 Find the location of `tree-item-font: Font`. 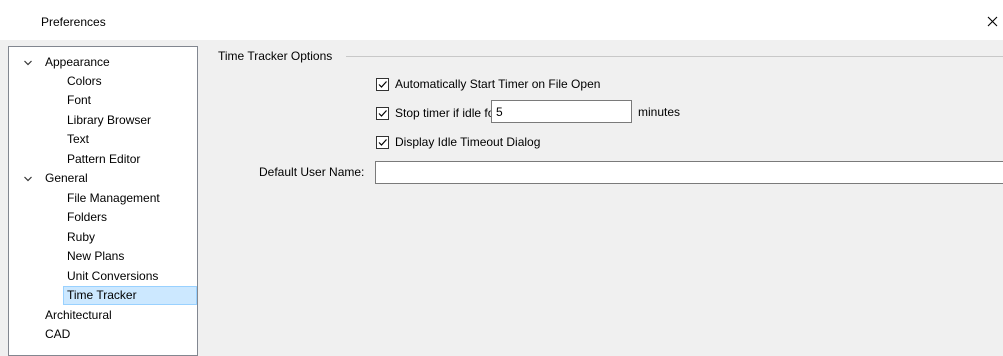

tree-item-font: Font is located at coordinates (103, 100).